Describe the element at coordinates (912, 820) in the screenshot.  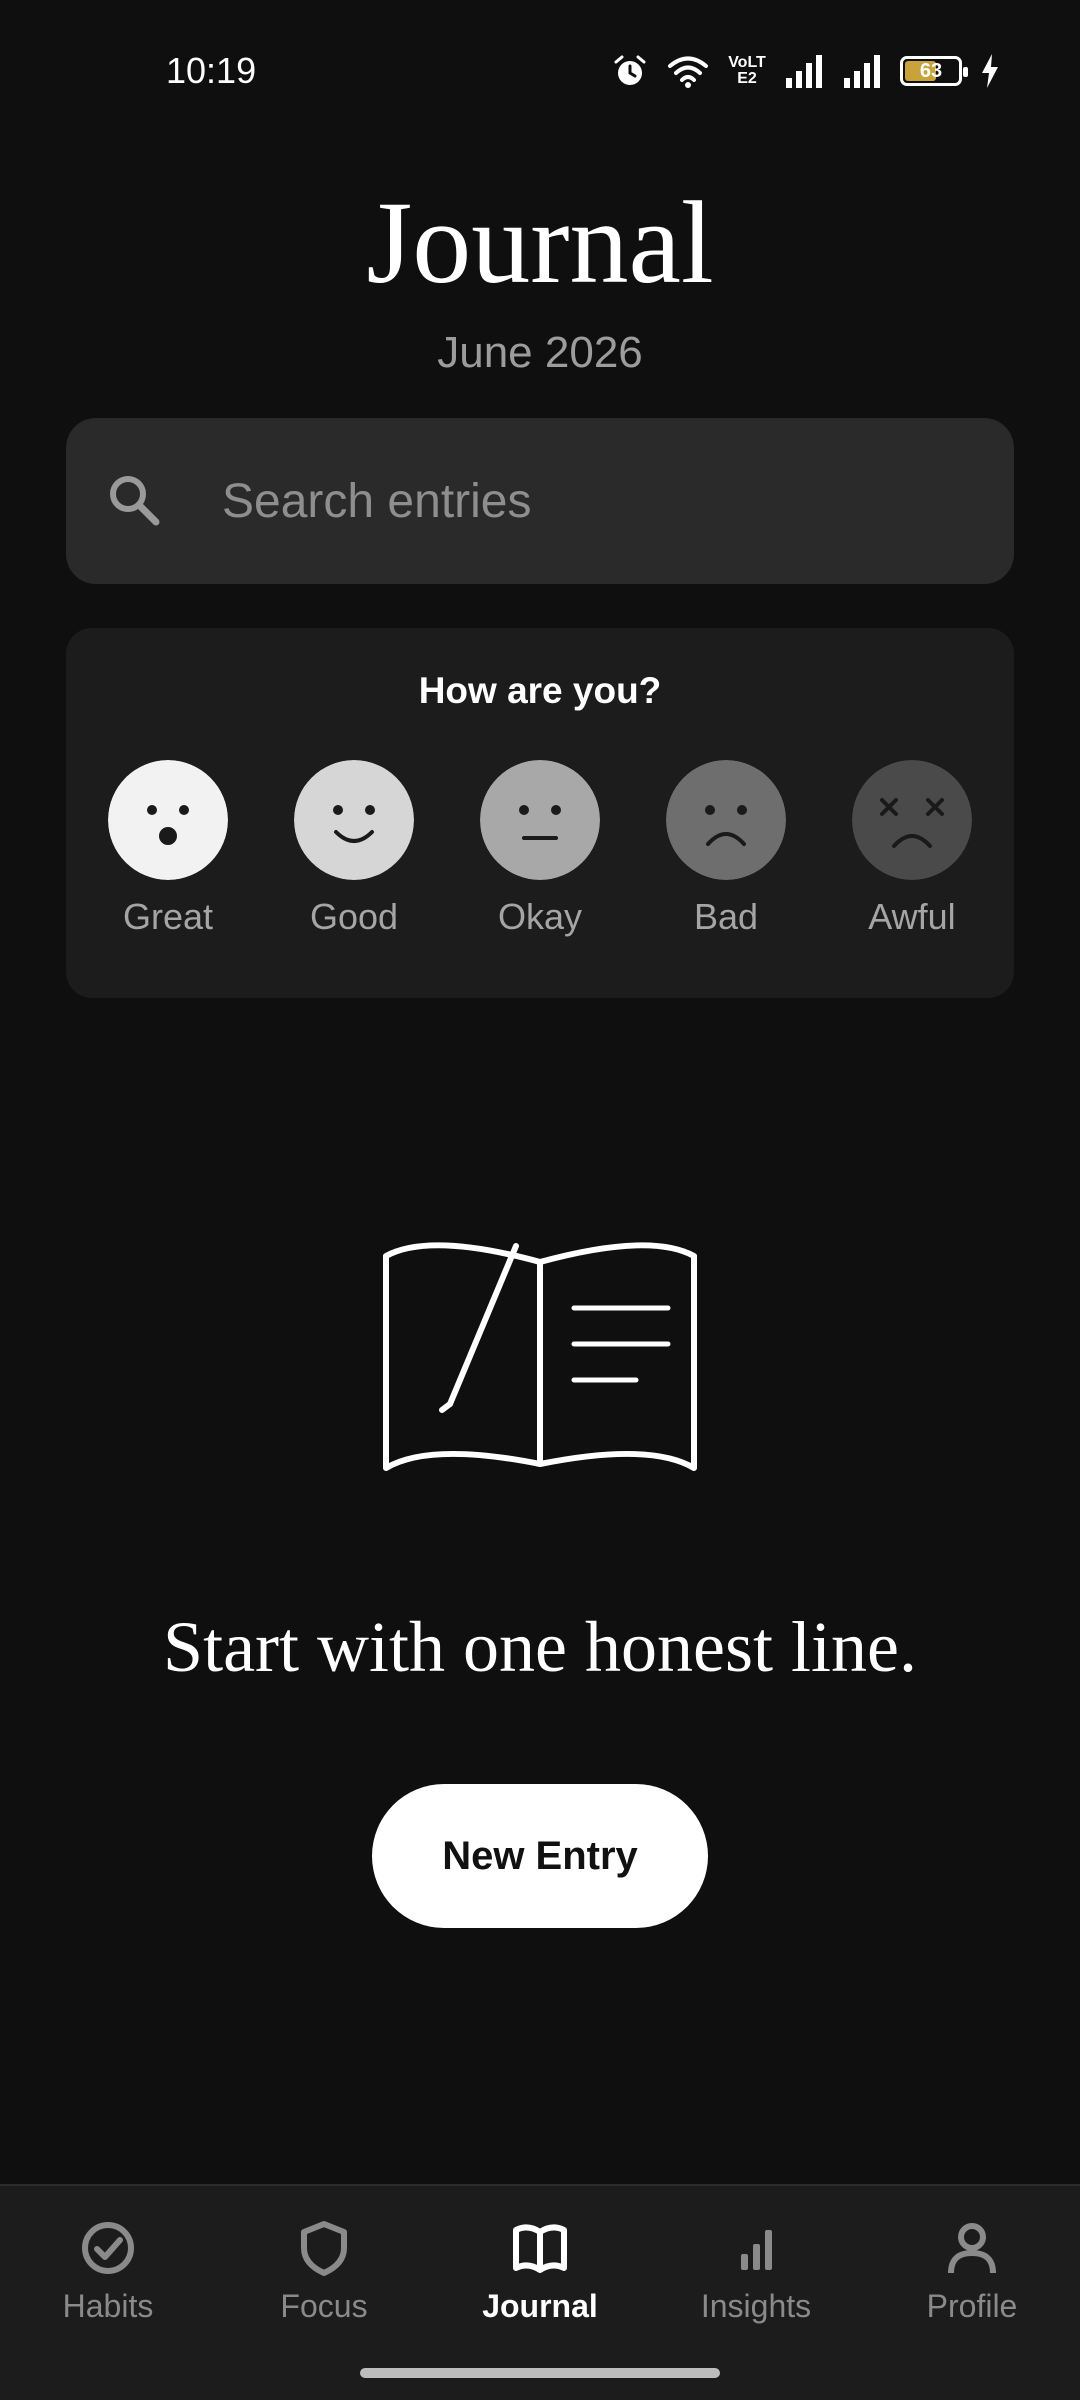
I see `dead-face-icon` at that location.